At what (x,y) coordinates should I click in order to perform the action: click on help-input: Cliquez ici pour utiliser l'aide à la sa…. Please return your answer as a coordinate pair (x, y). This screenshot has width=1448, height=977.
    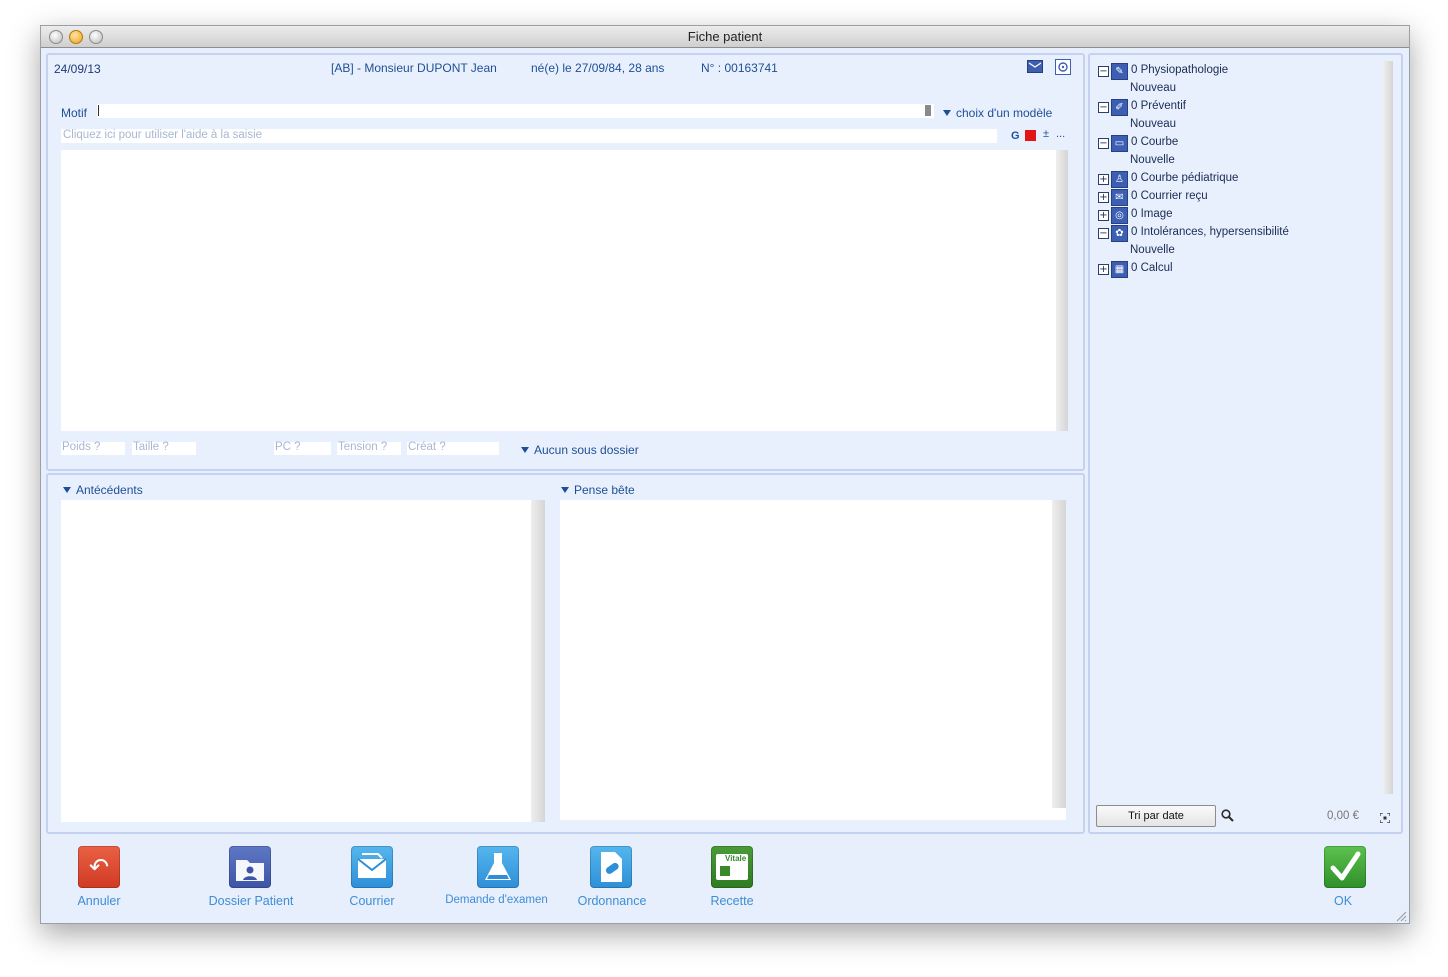
    Looking at the image, I should click on (529, 136).